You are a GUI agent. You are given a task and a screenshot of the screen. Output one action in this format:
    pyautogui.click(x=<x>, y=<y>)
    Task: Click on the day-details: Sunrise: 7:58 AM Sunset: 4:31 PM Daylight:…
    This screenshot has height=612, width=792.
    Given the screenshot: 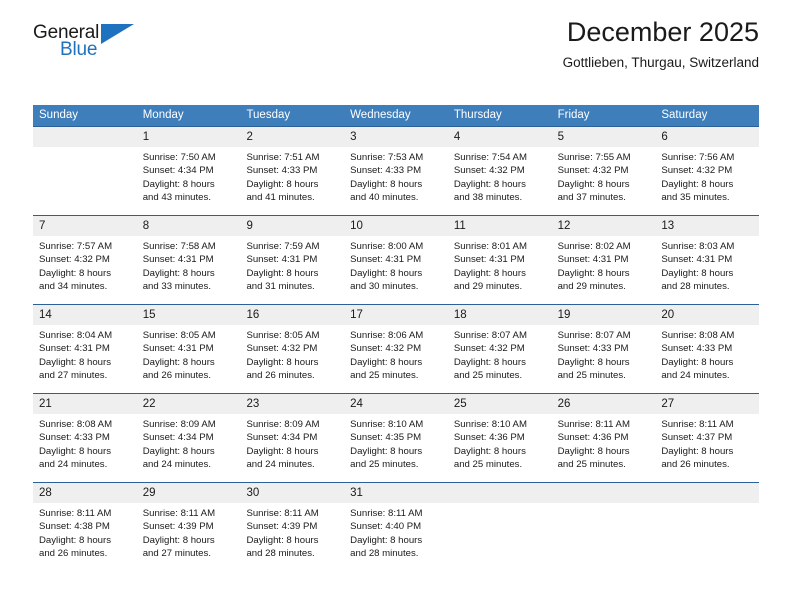 What is the action you would take?
    pyautogui.click(x=189, y=264)
    